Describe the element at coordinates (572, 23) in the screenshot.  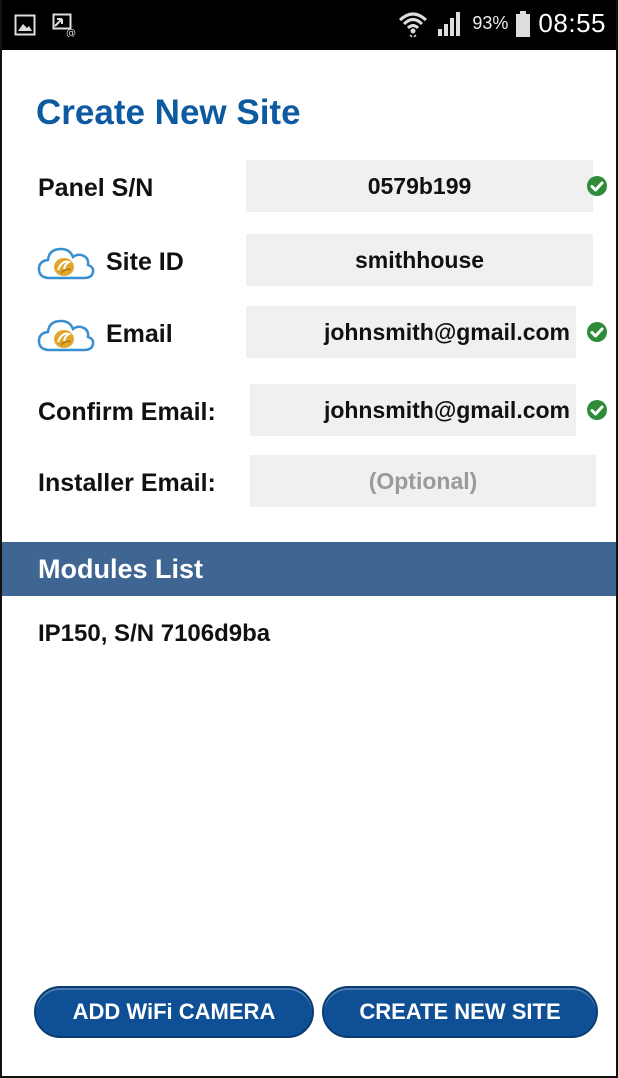
I see `status-time: 08:55` at that location.